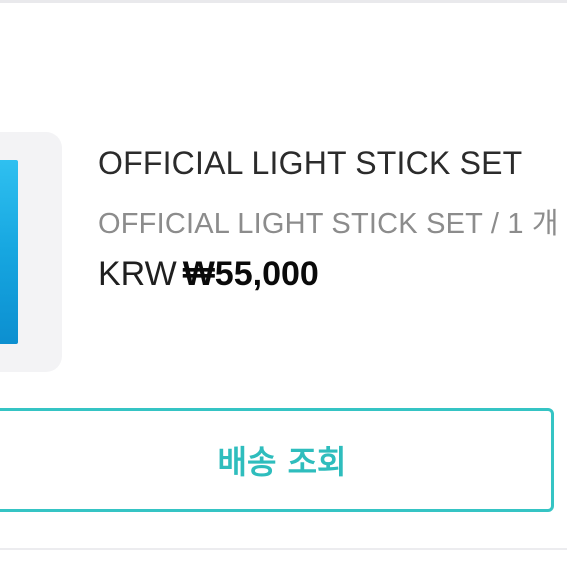 Image resolution: width=567 pixels, height=567 pixels. What do you see at coordinates (328, 224) in the screenshot?
I see `product-option: OFFICIAL LIGHT STICK SET / 1 개` at bounding box center [328, 224].